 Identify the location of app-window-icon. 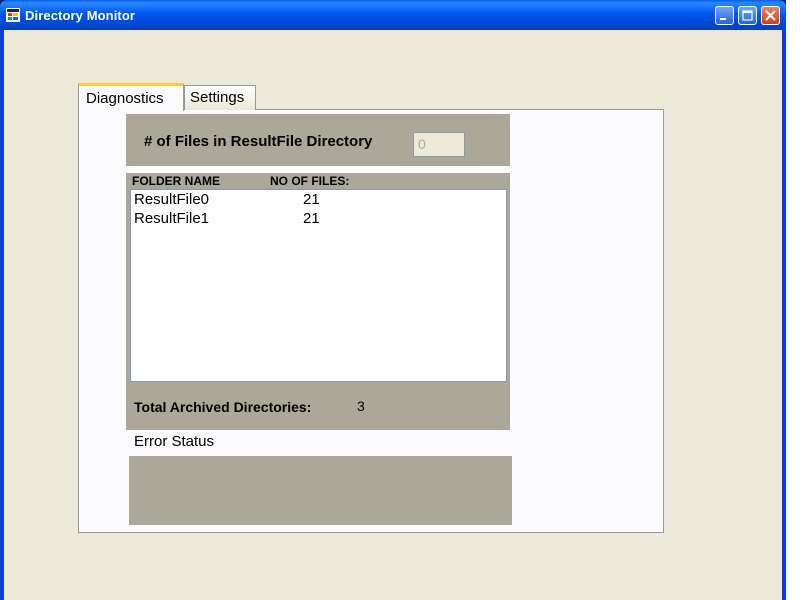
(13, 15).